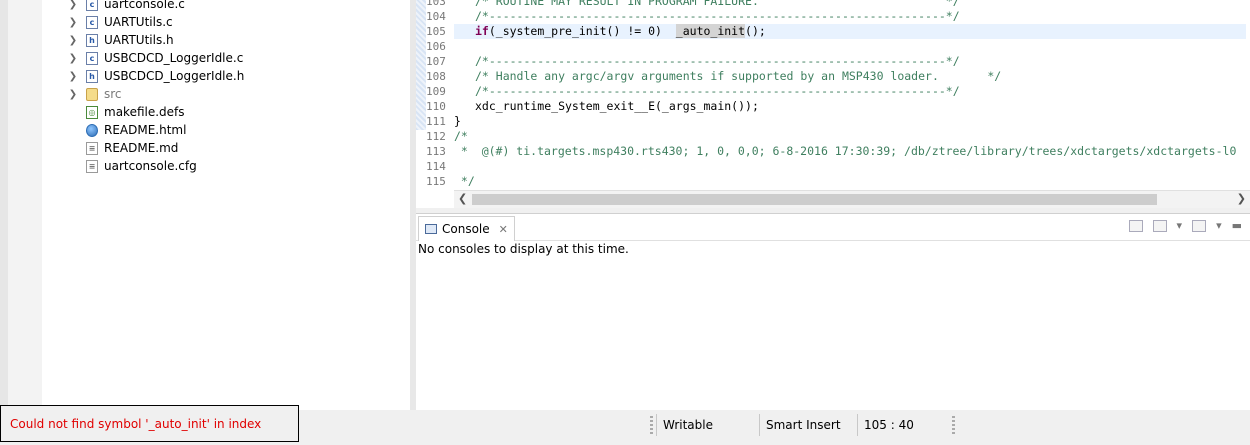 Image resolution: width=1250 pixels, height=445 pixels. Describe the element at coordinates (436, 106) in the screenshot. I see `line-number: 110` at that location.